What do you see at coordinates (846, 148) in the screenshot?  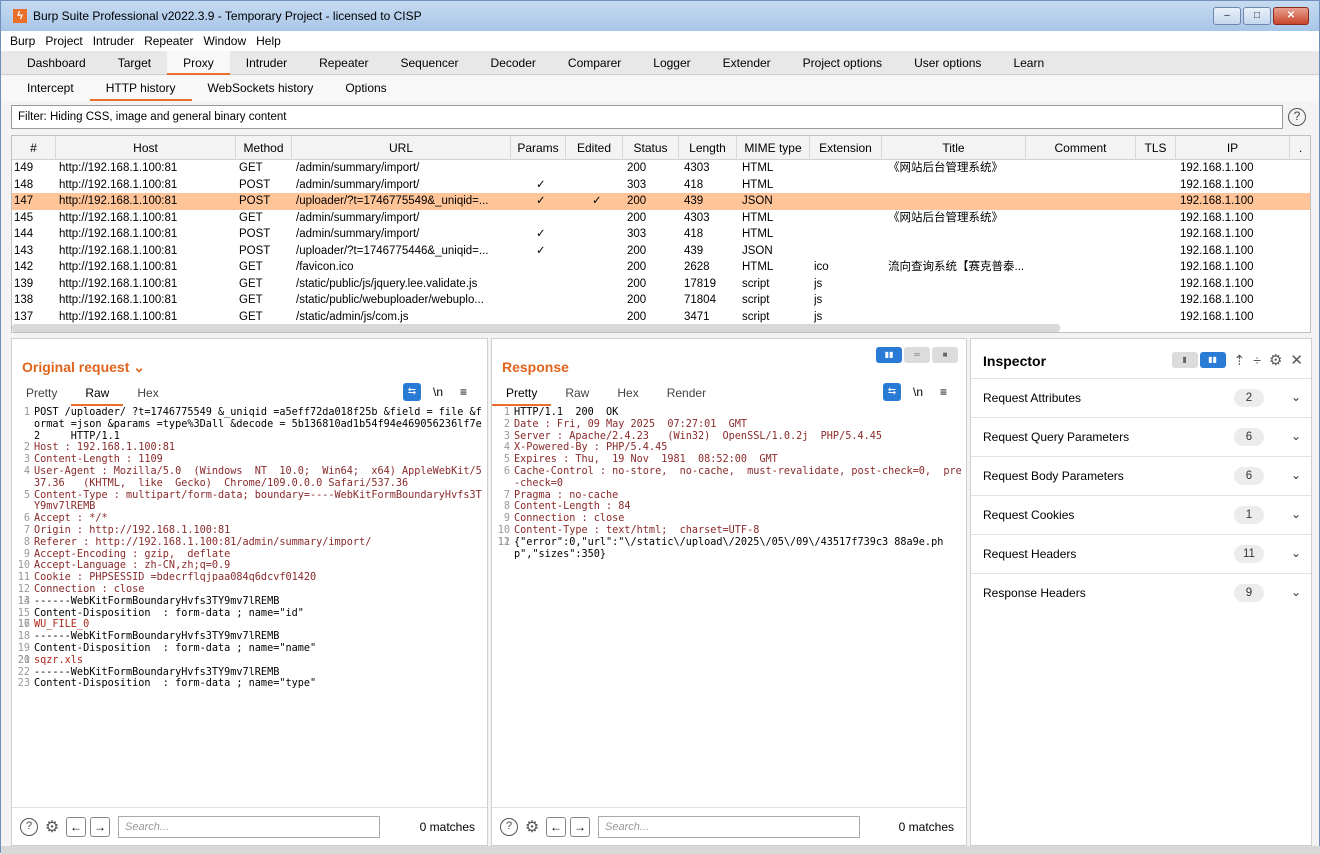 I see `column-header: Extension` at bounding box center [846, 148].